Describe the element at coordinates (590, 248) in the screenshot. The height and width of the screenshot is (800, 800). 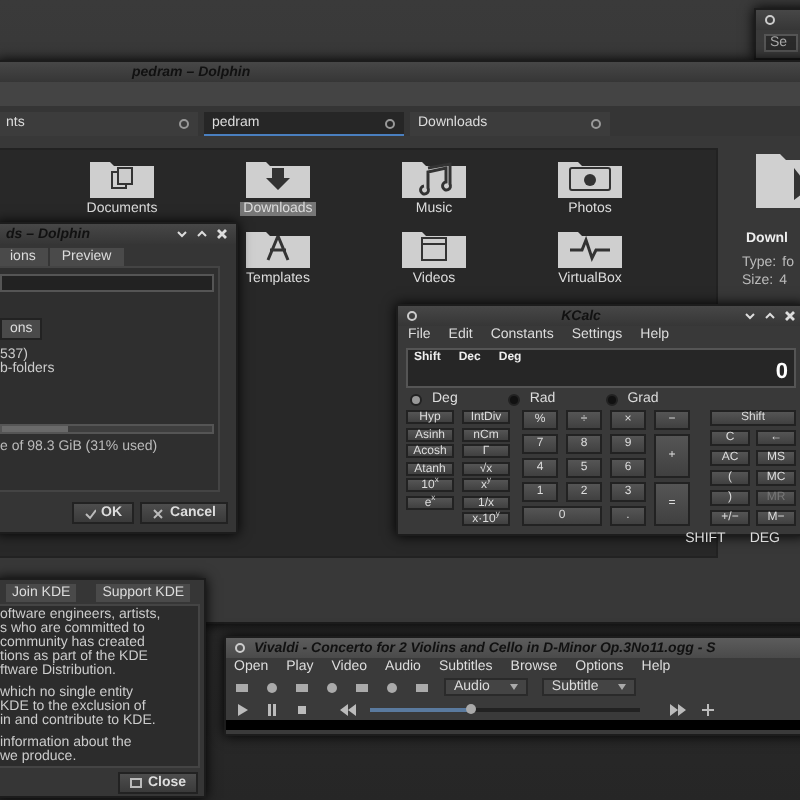
I see `folder-pulse-icon` at that location.